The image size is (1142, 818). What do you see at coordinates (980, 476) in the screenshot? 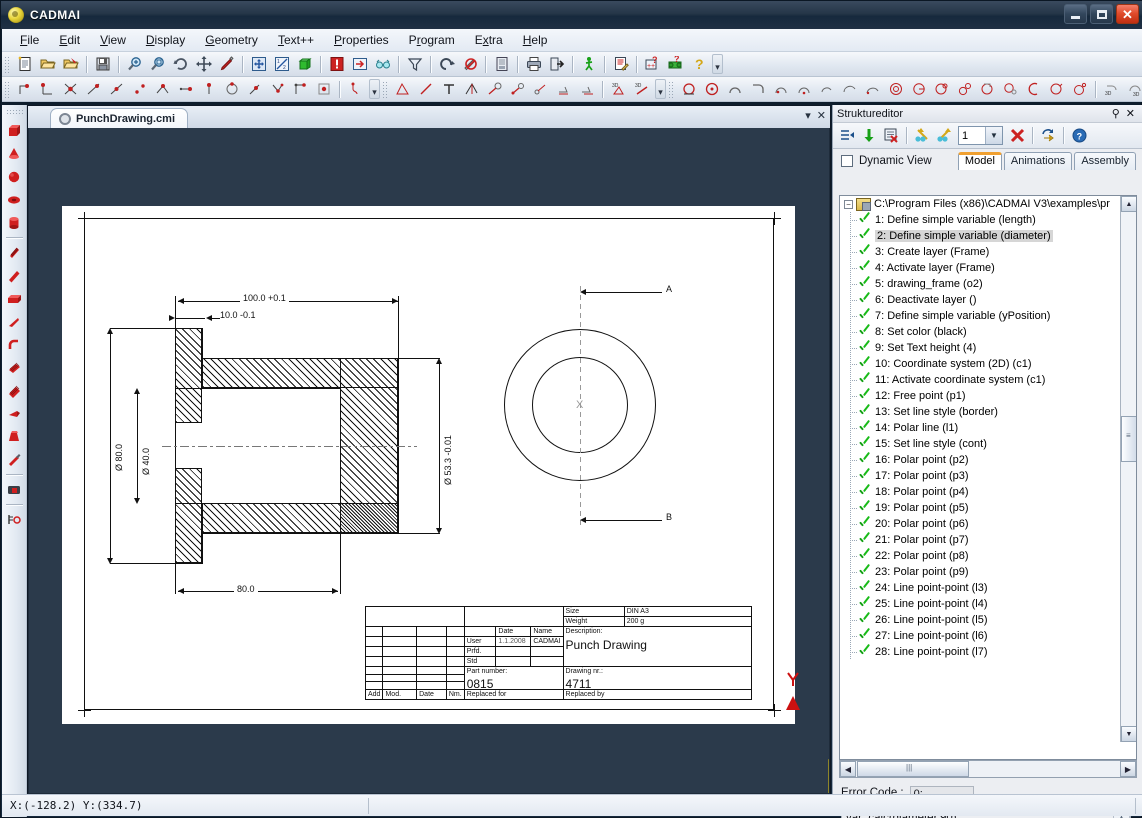
I see `tree-item: 17: Polar point (p3)` at bounding box center [980, 476].